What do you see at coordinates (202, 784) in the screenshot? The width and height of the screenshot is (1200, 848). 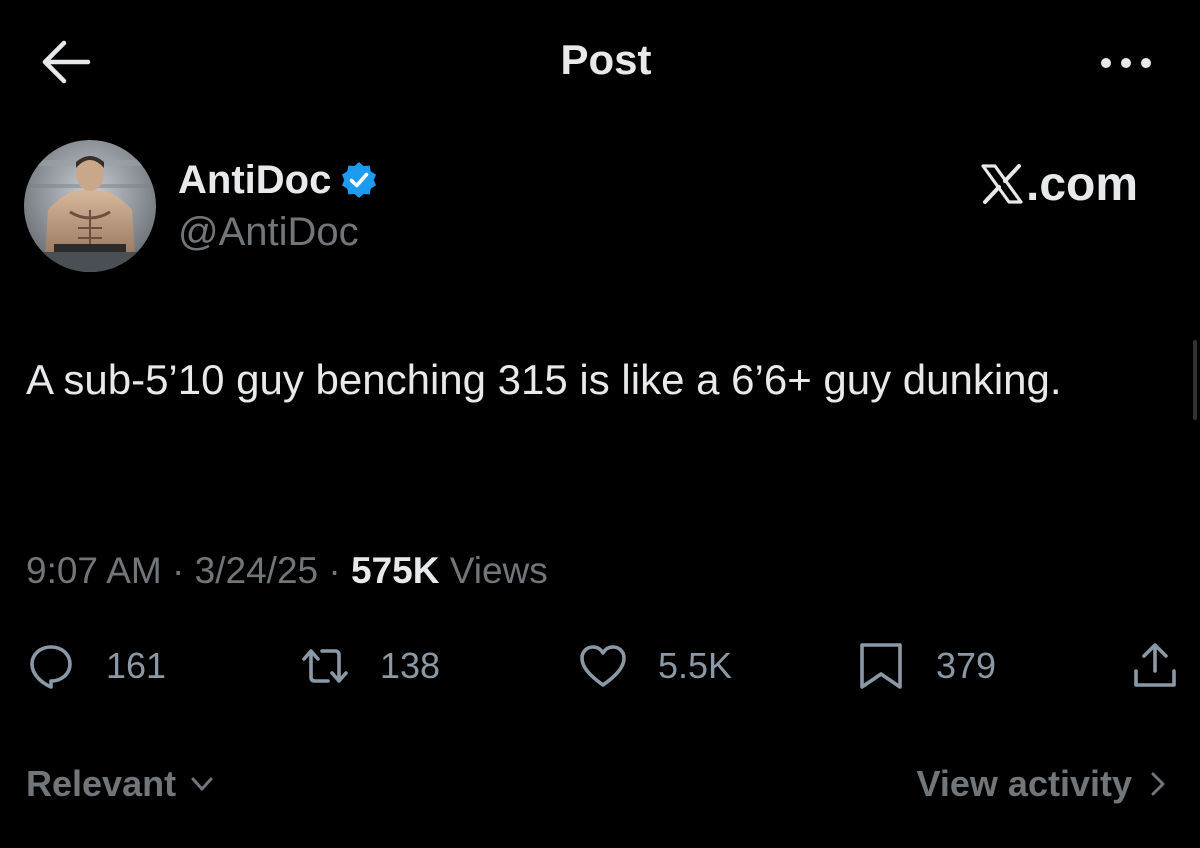 I see `chevron-down-icon` at bounding box center [202, 784].